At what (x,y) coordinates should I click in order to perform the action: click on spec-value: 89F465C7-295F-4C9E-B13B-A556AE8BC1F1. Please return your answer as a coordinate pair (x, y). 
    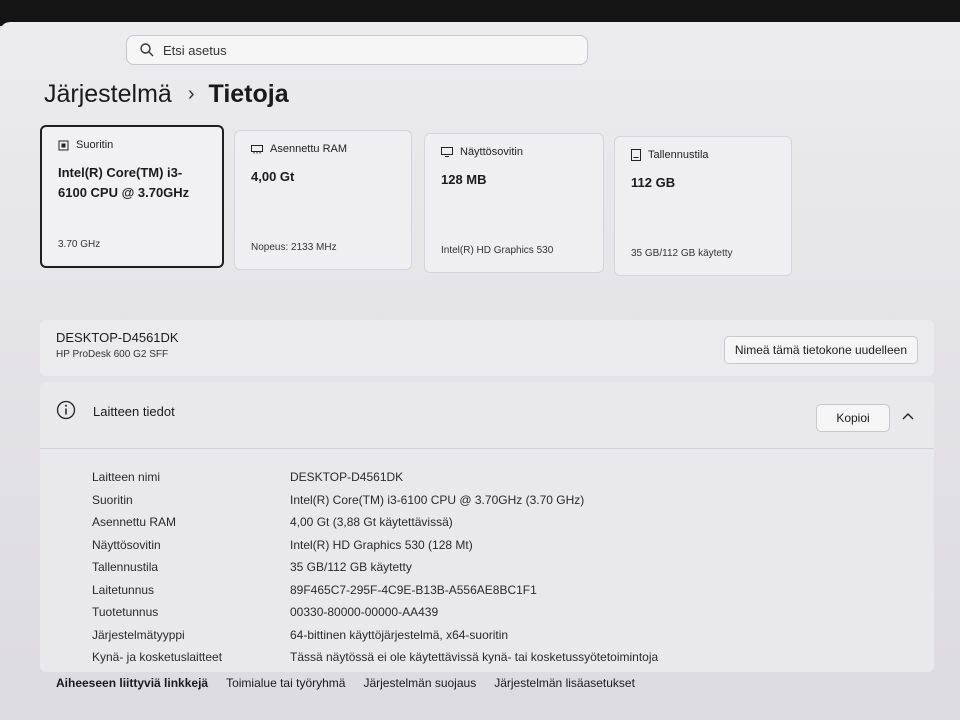
    Looking at the image, I should click on (413, 589).